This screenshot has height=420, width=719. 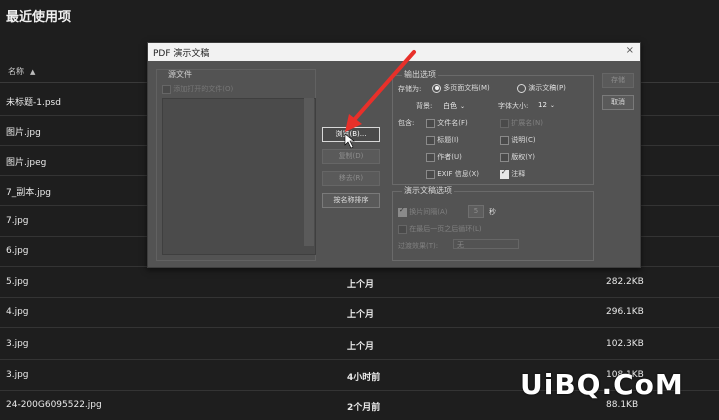 I want to click on watermark-logo: UiBQ.CoM, so click(x=602, y=384).